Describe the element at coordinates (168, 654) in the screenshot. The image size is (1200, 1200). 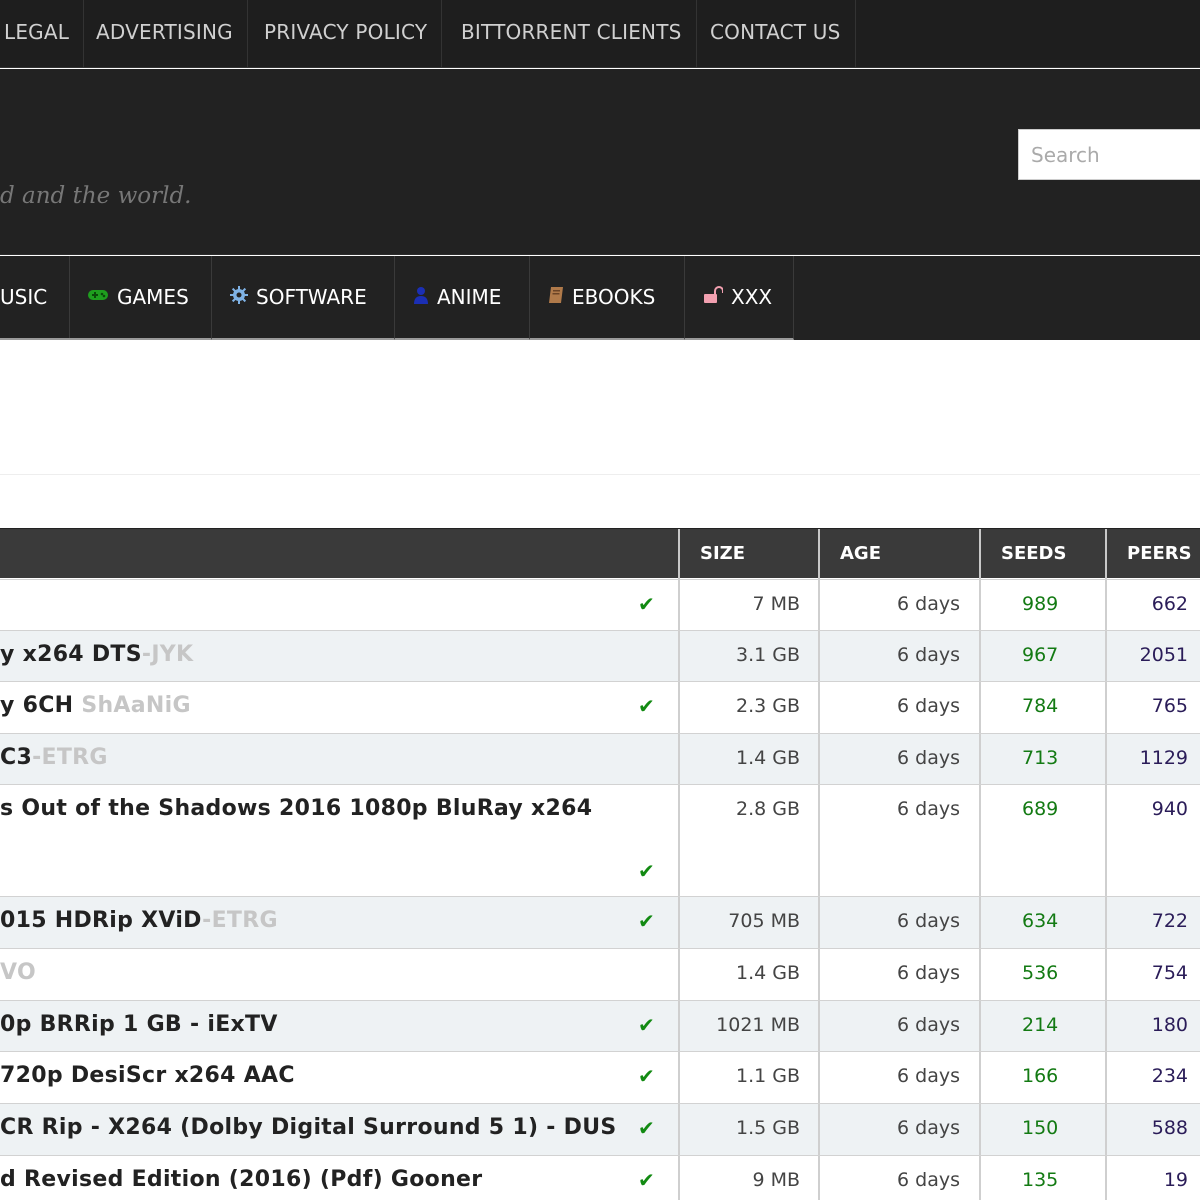
I see `torrent-uploader: -JYK` at that location.